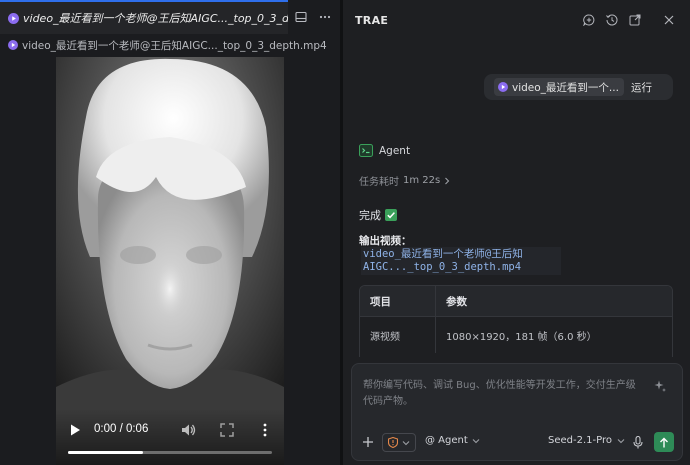 The image size is (690, 465). I want to click on agent-icon, so click(366, 150).